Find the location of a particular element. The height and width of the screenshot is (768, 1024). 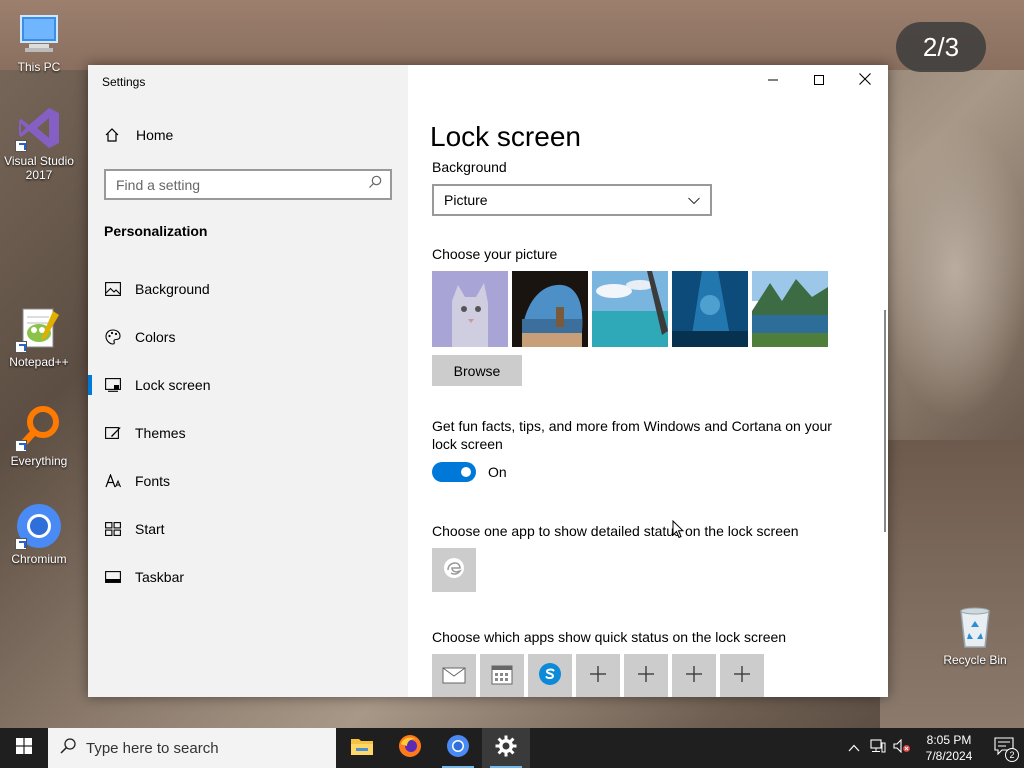

nav-home-label: Home is located at coordinates (155, 135).